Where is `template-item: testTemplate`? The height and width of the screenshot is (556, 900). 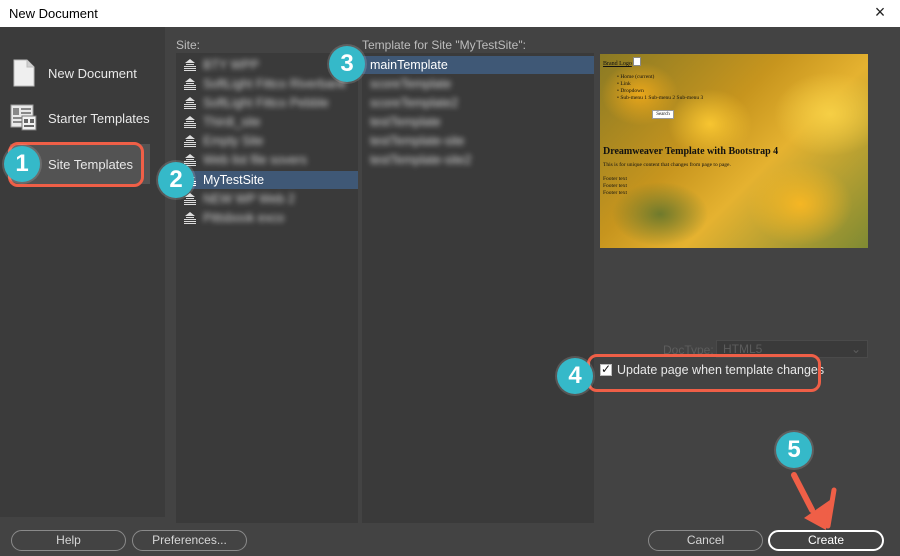 template-item: testTemplate is located at coordinates (478, 122).